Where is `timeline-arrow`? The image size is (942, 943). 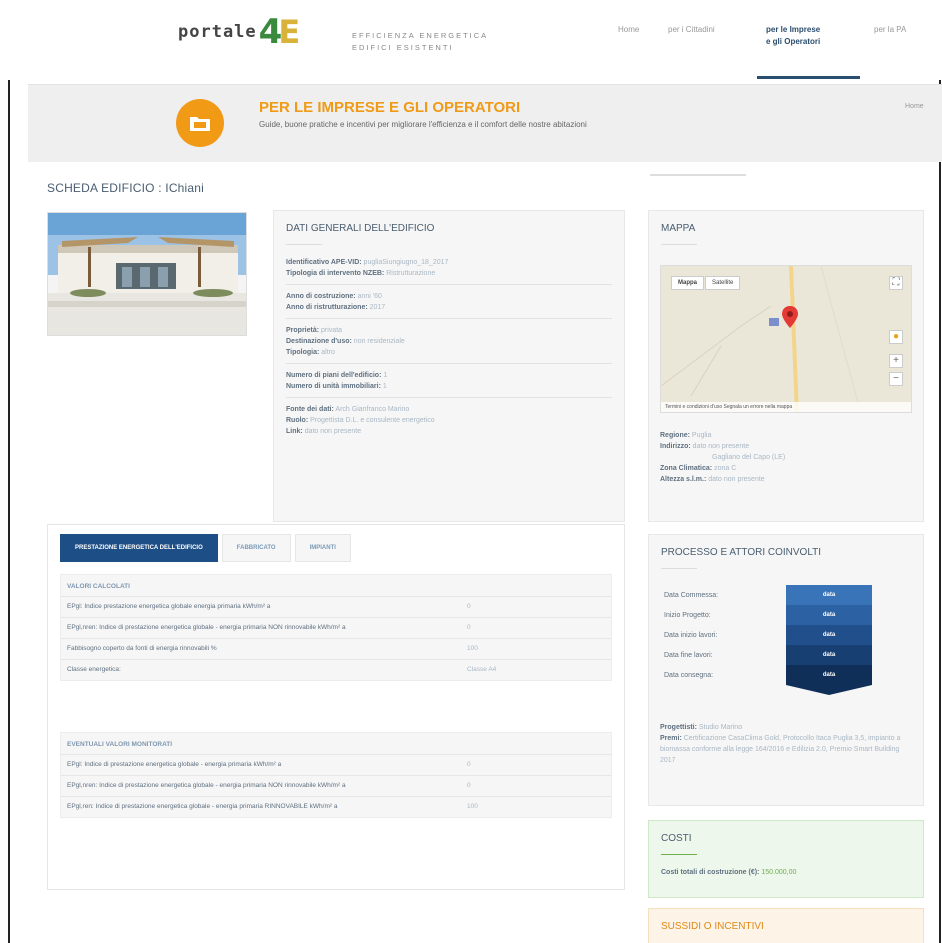 timeline-arrow is located at coordinates (829, 690).